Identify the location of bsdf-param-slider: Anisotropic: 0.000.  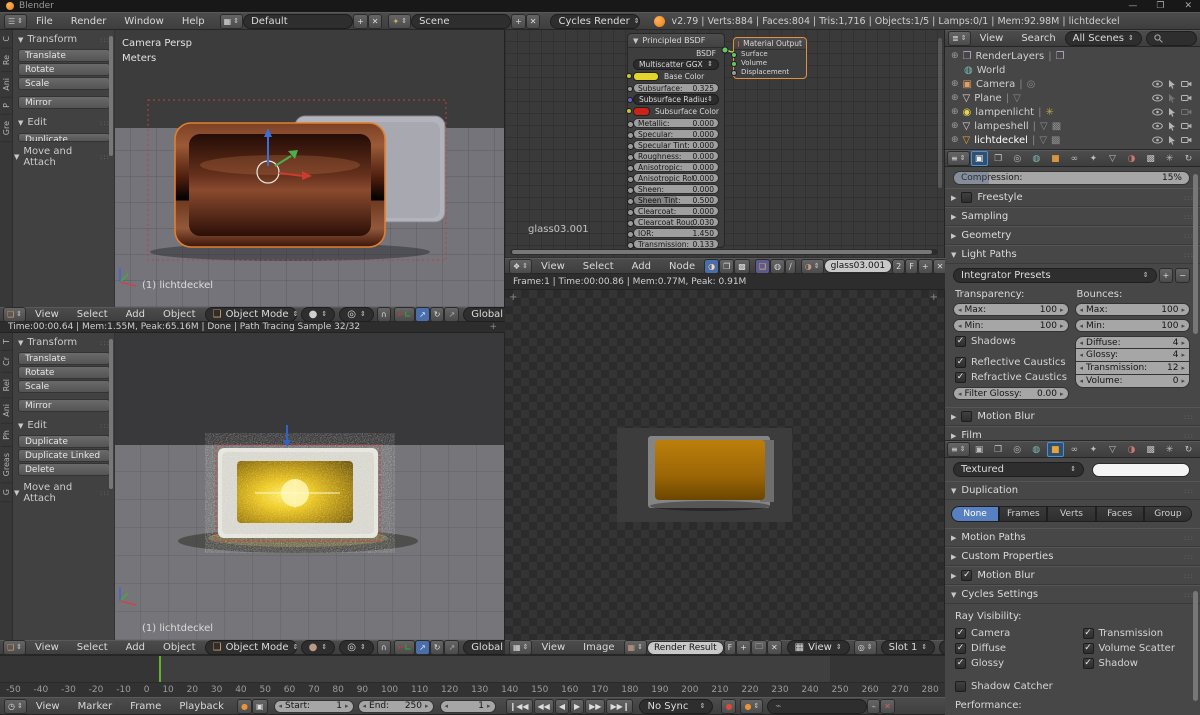
(673, 167).